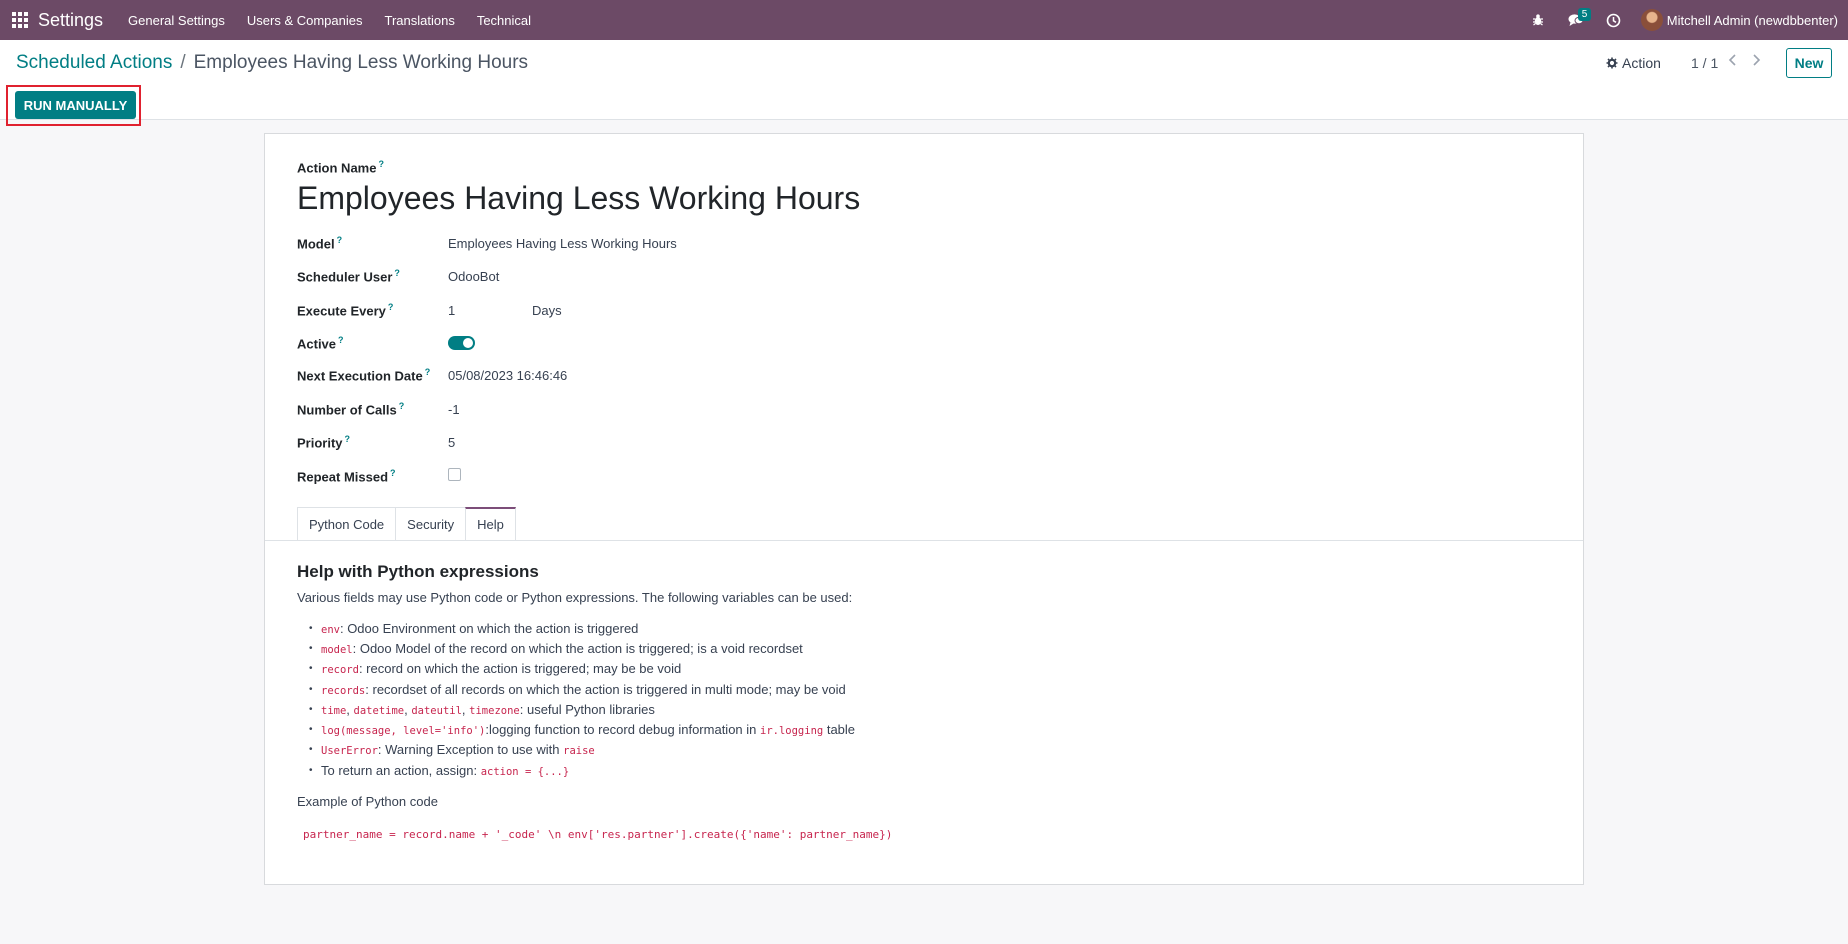  What do you see at coordinates (1809, 63) in the screenshot?
I see `new-button: New` at bounding box center [1809, 63].